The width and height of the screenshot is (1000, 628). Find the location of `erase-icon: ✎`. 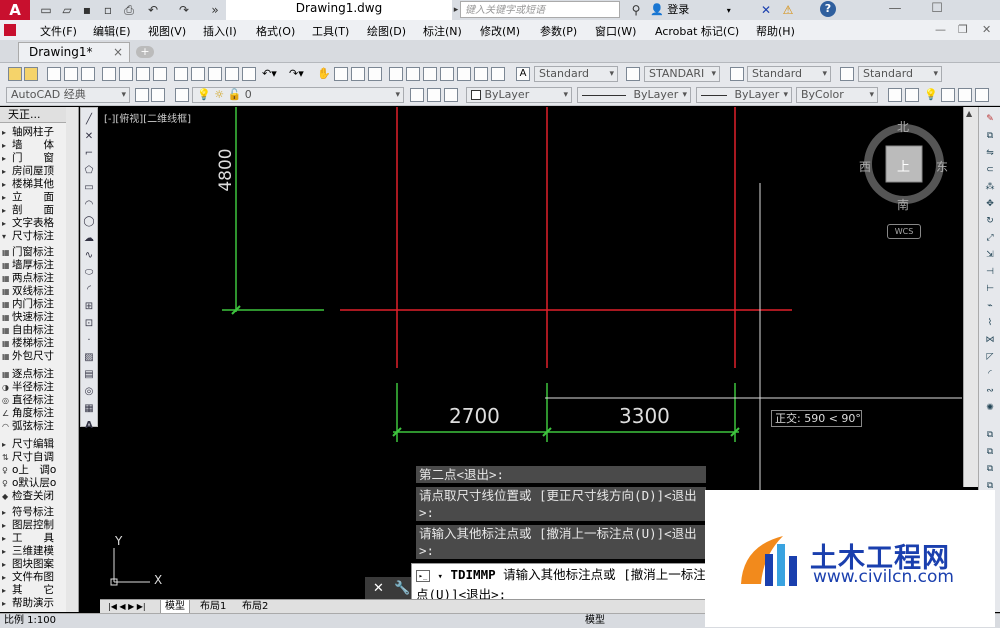

erase-icon: ✎ is located at coordinates (990, 119).